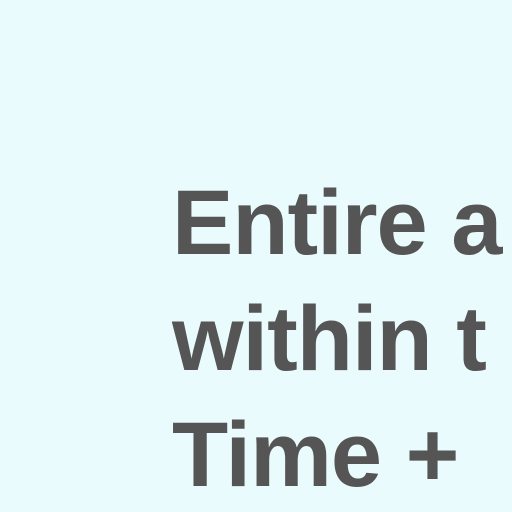 This screenshot has width=512, height=512. I want to click on text-line-2: within t, so click(329, 339).